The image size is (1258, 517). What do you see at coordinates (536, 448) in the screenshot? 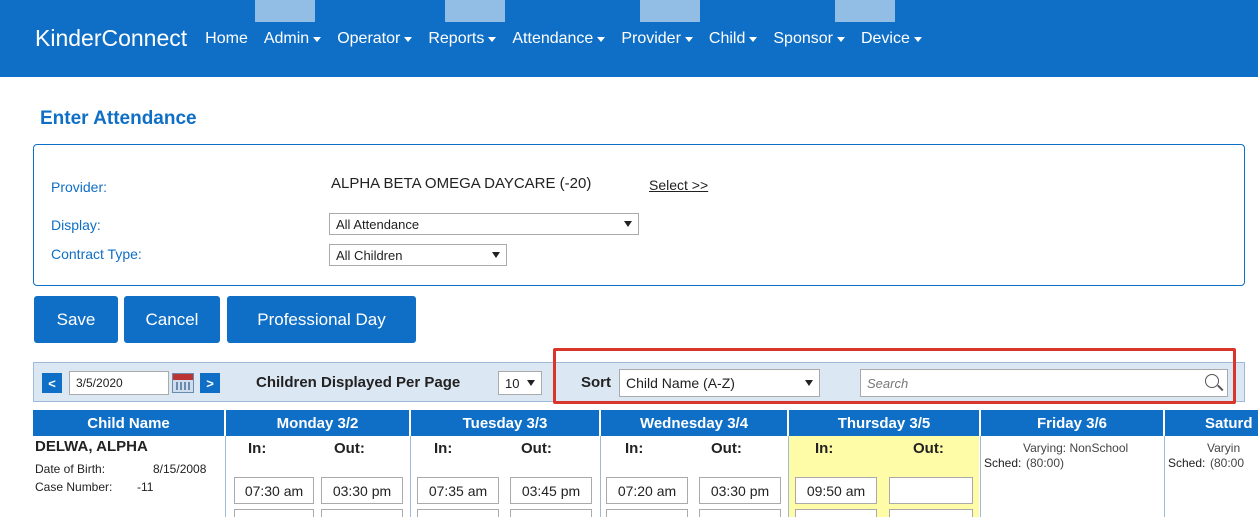
I see `tuesday-out-label: Out:` at bounding box center [536, 448].